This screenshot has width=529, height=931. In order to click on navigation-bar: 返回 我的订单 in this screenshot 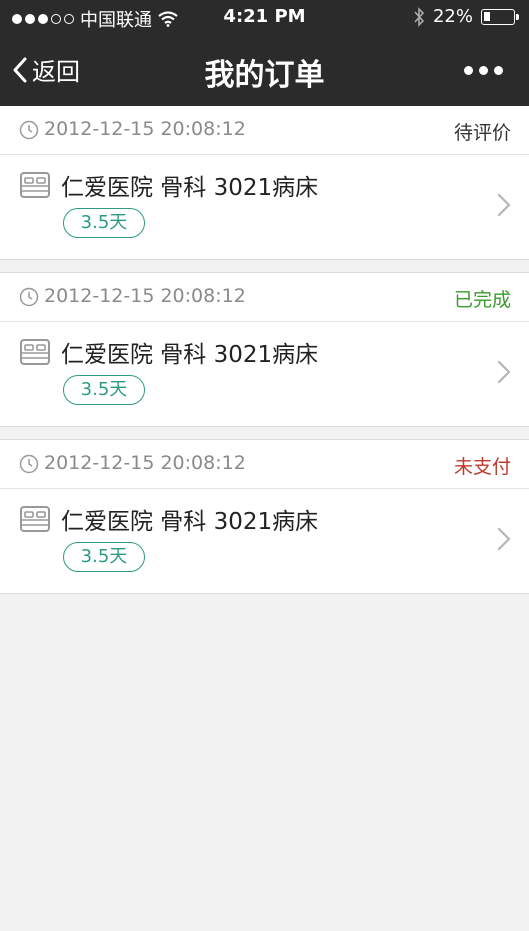, I will do `click(264, 70)`.